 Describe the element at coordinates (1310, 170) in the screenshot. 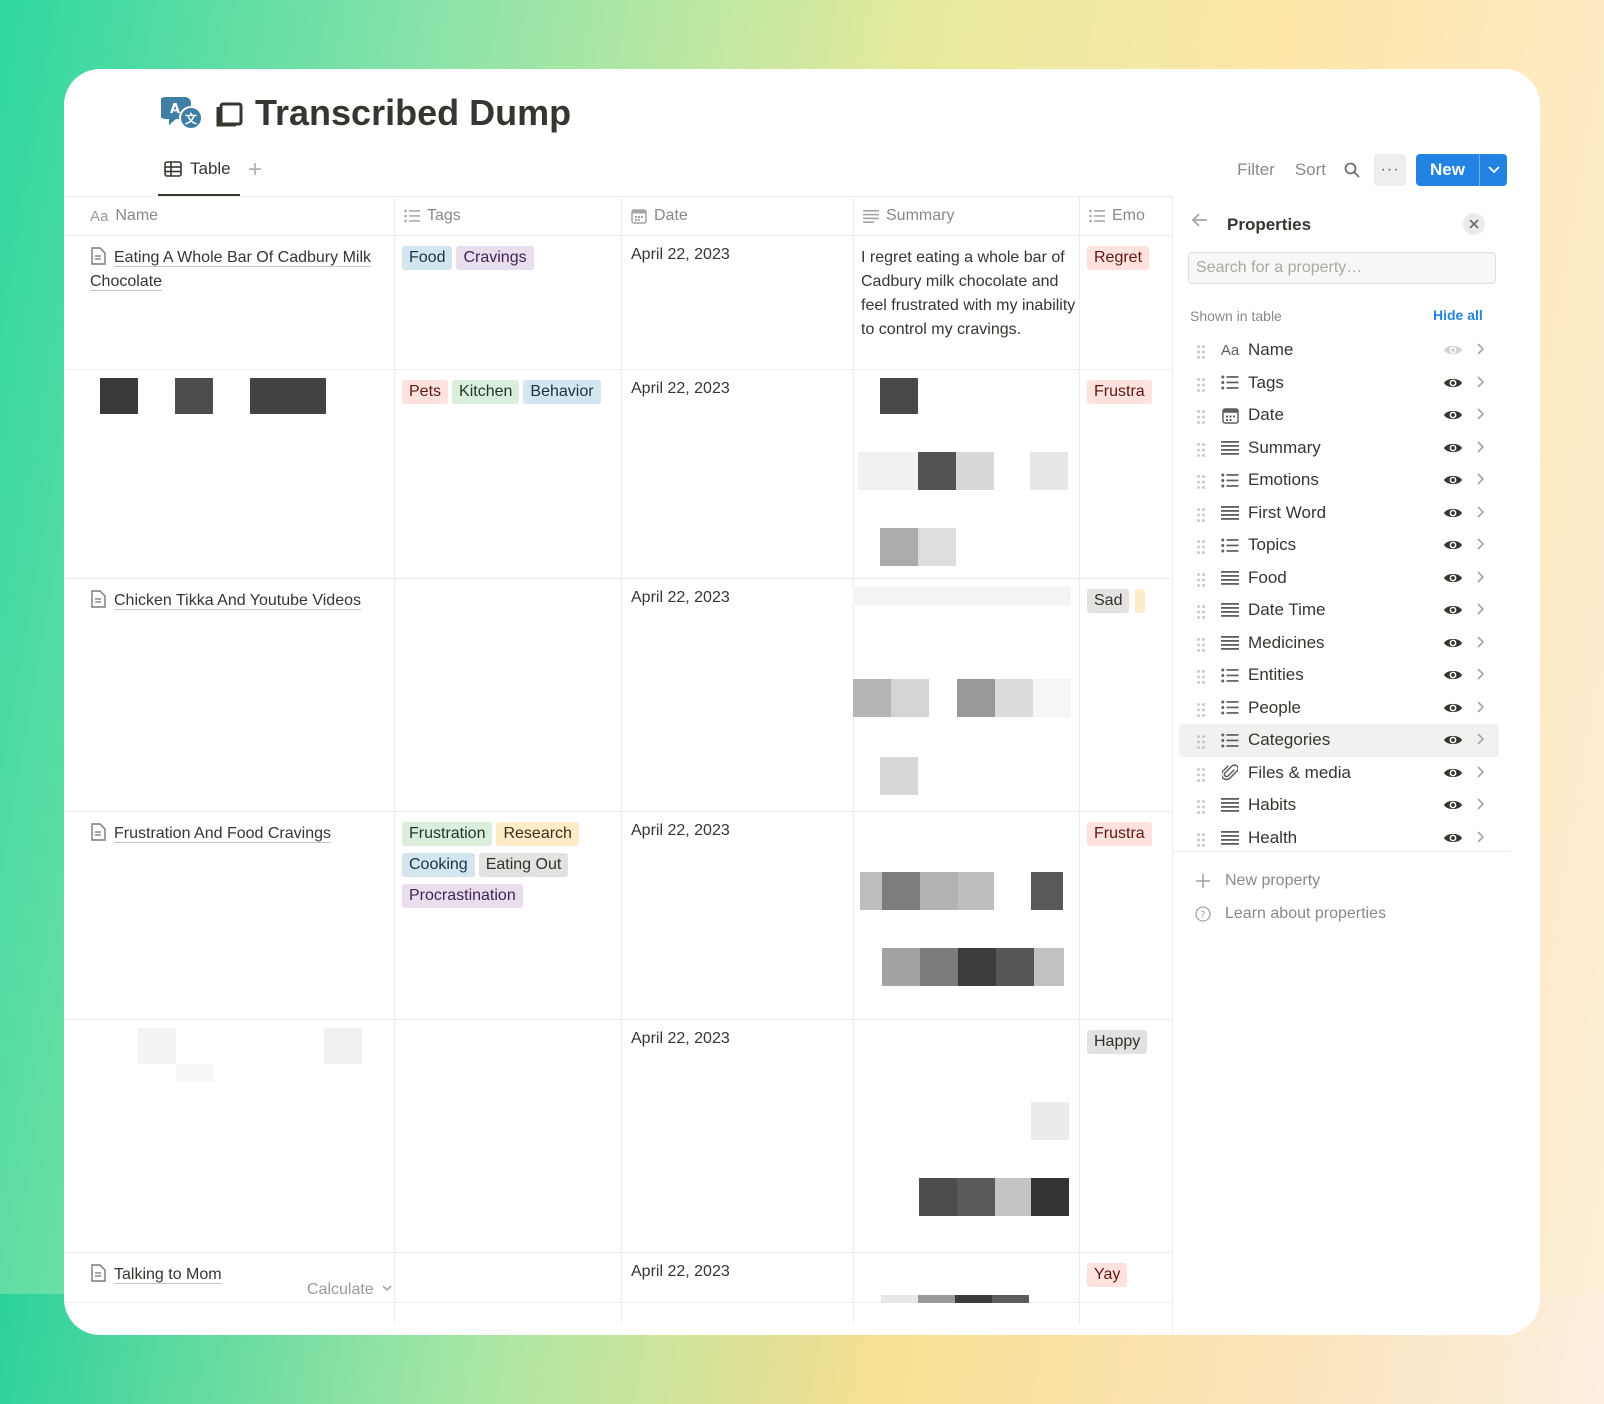

I see `sort-button: Sort` at that location.